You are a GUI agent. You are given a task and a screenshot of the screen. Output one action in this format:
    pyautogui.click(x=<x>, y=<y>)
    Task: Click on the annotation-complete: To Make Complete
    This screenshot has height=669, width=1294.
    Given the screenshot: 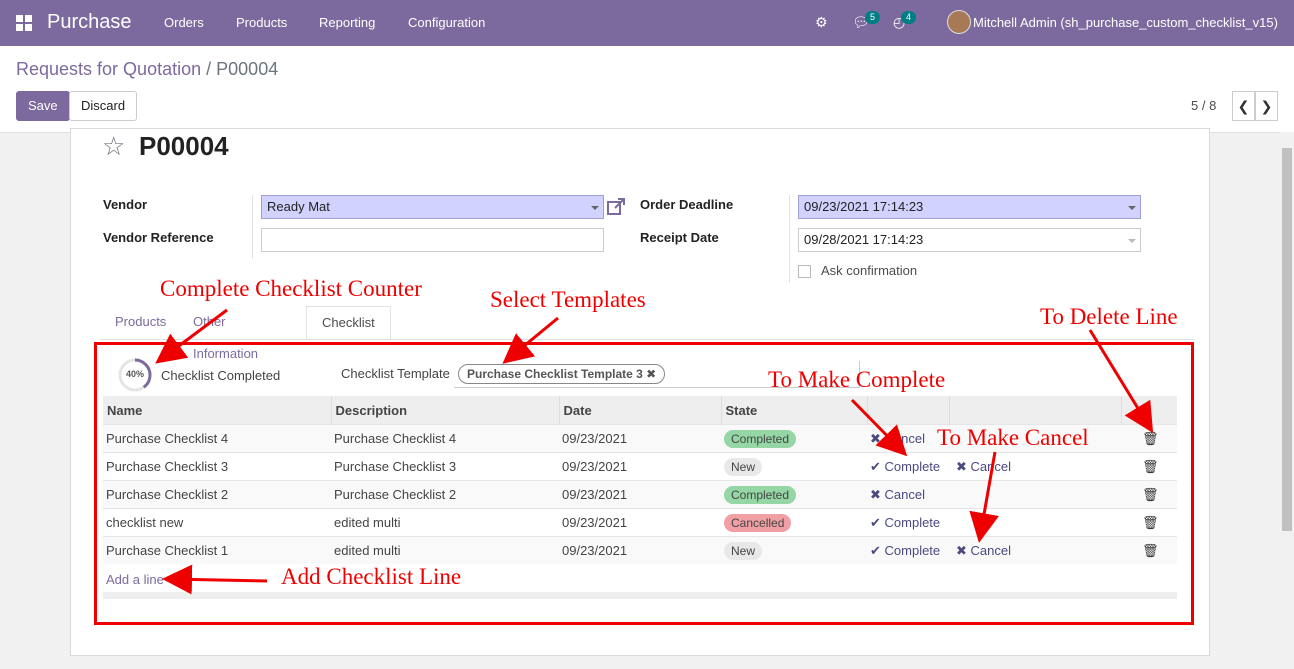 What is the action you would take?
    pyautogui.click(x=857, y=379)
    